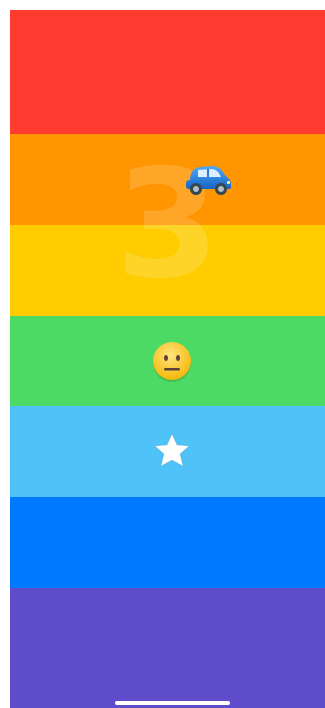 The height and width of the screenshot is (708, 325). I want to click on lane-blue, so click(167, 542).